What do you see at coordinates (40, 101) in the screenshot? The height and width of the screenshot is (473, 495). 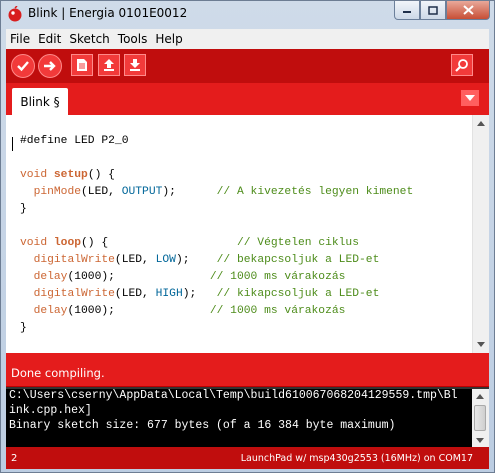 I see `tab-blink: Blink §` at bounding box center [40, 101].